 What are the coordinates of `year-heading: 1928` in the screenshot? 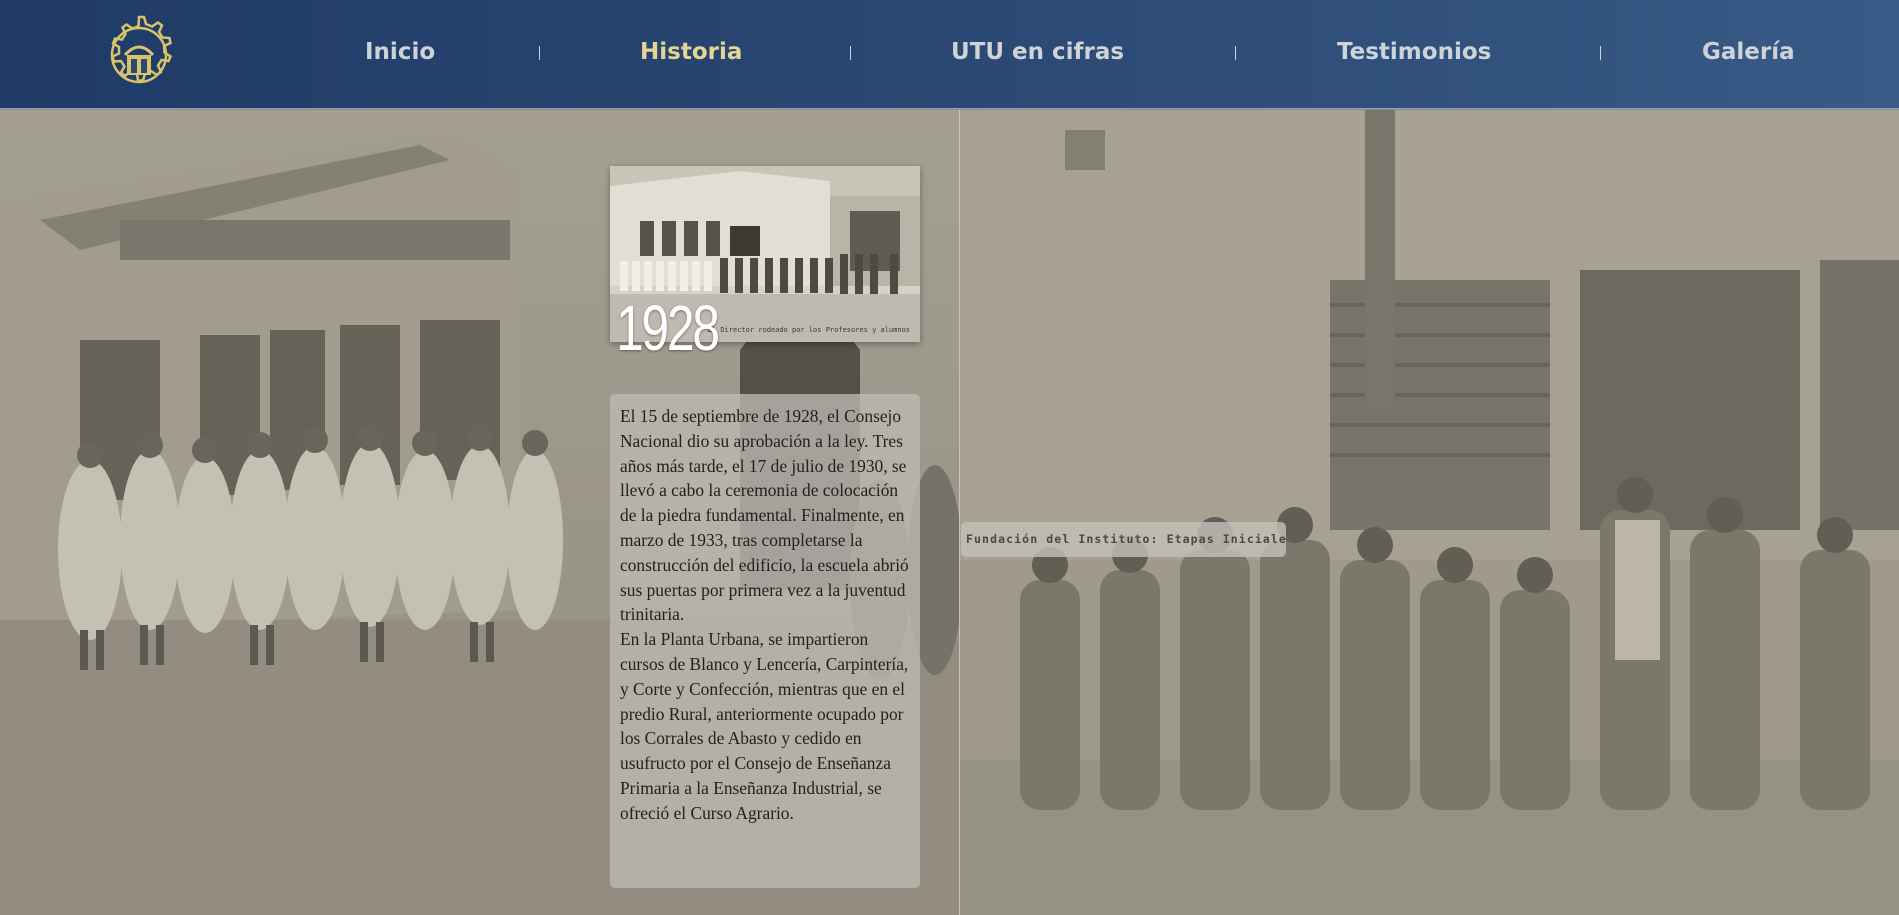 It's located at (668, 328).